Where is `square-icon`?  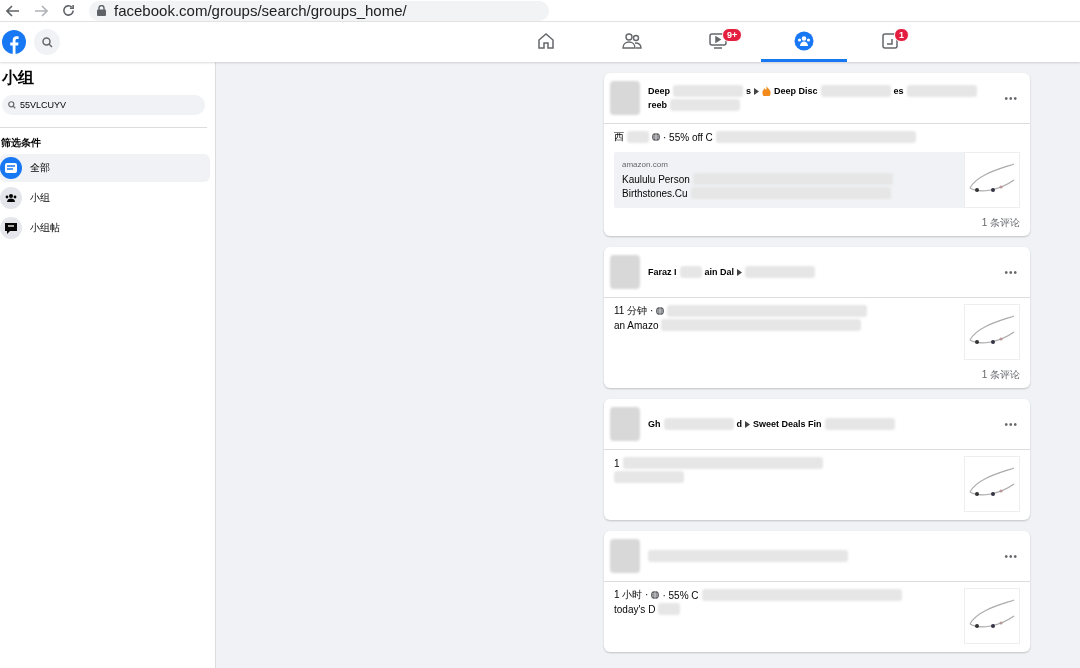 square-icon is located at coordinates (890, 40).